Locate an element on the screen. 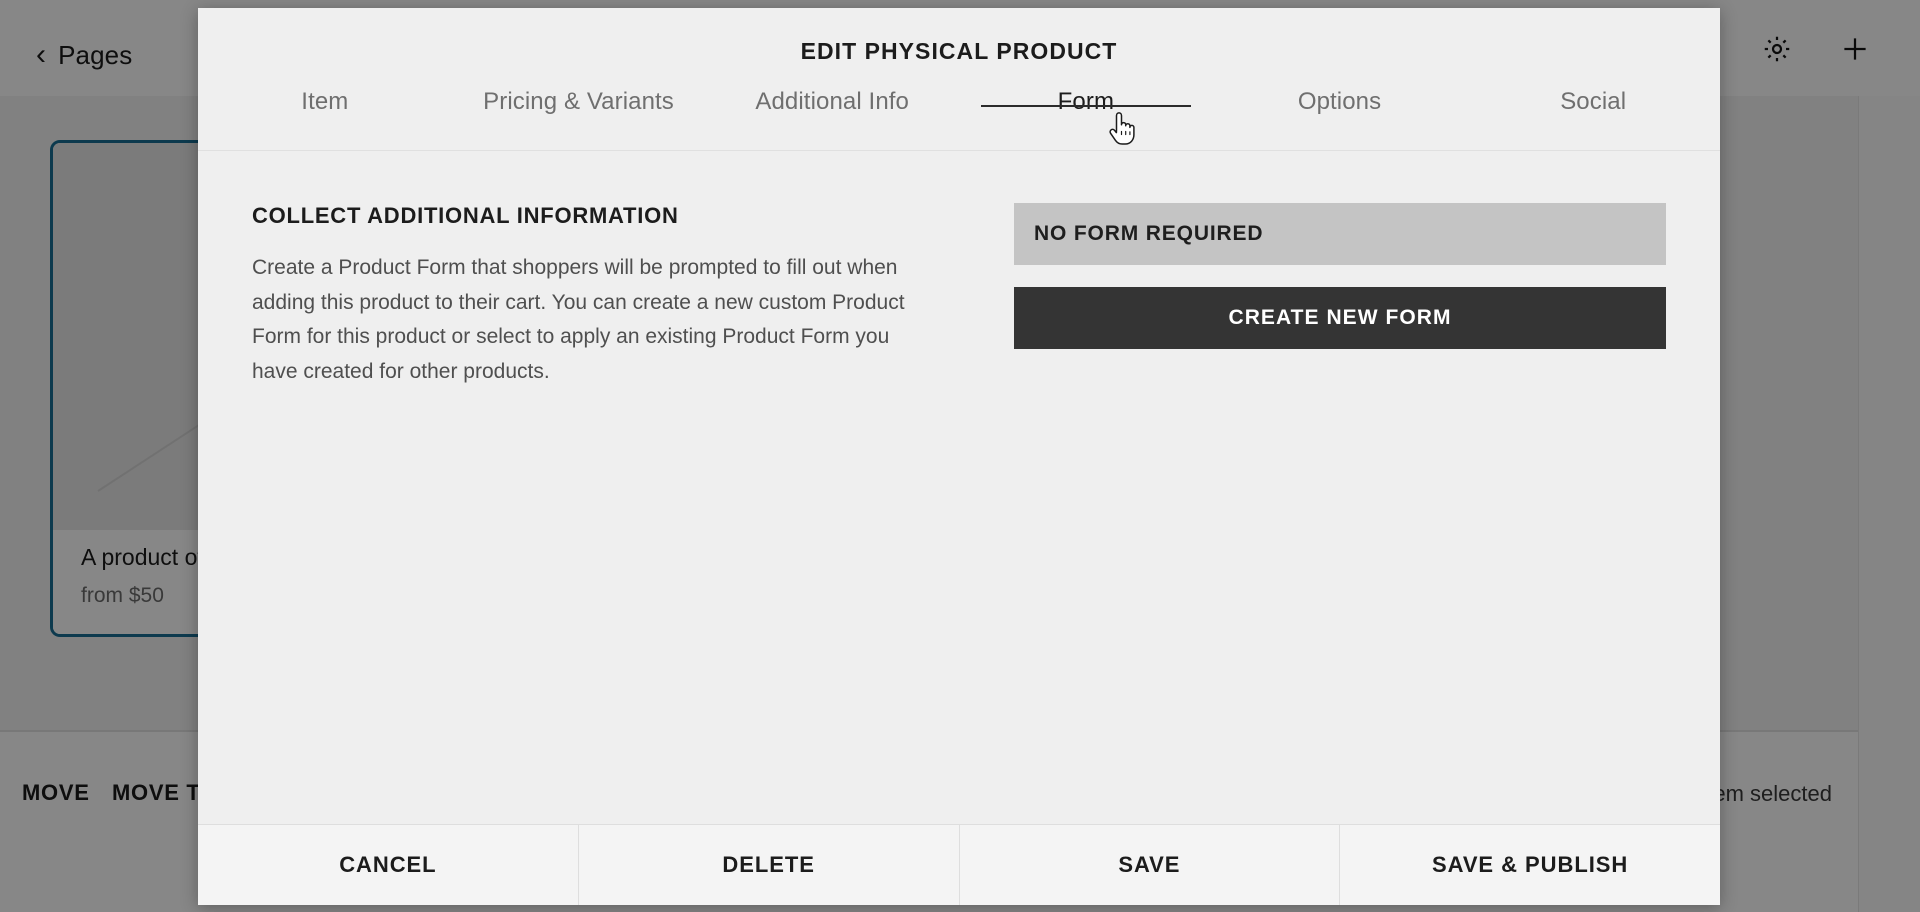 The height and width of the screenshot is (912, 1920). tab-options: Options is located at coordinates (1340, 97).